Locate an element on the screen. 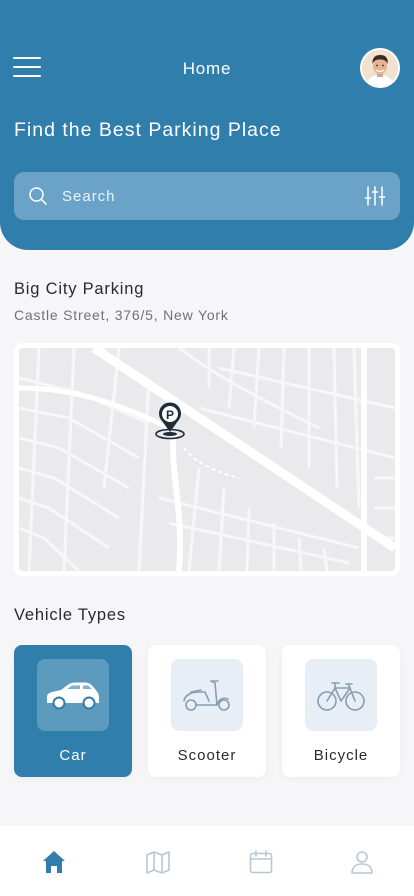 The image size is (414, 896). vehicle-label: Car is located at coordinates (73, 755).